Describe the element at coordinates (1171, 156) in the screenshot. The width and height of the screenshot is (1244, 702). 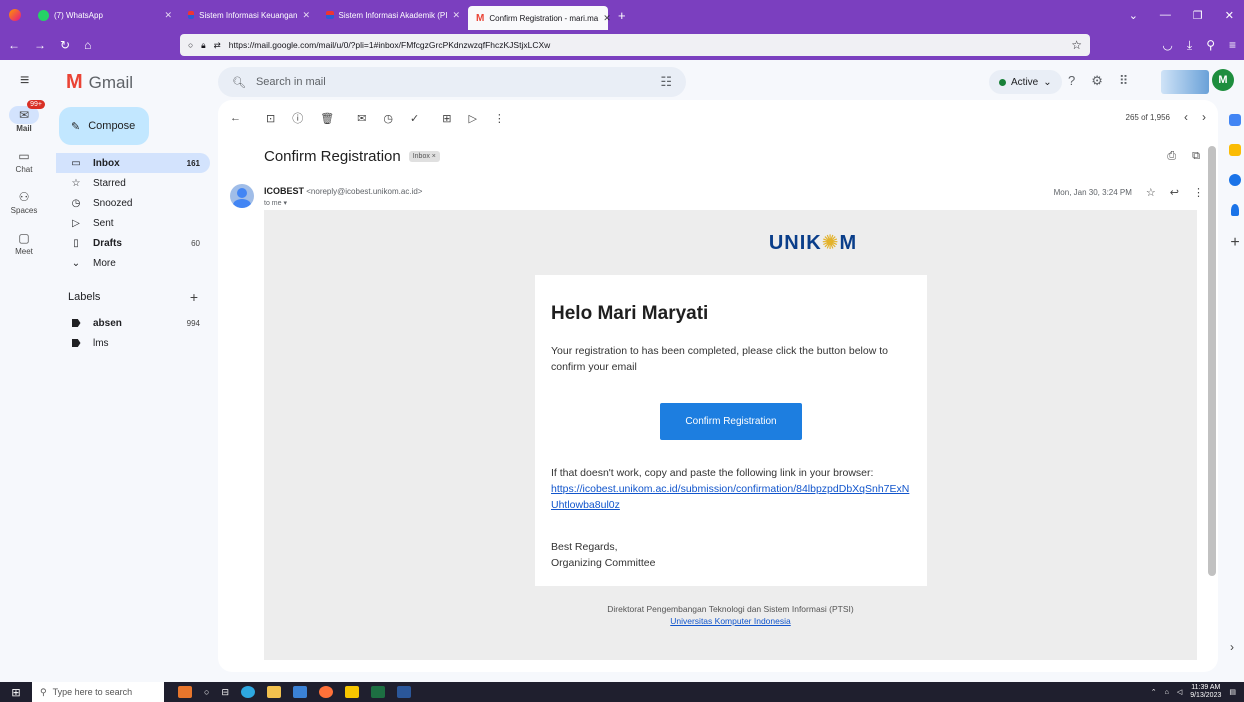
I see `print-icon: ⎙` at that location.